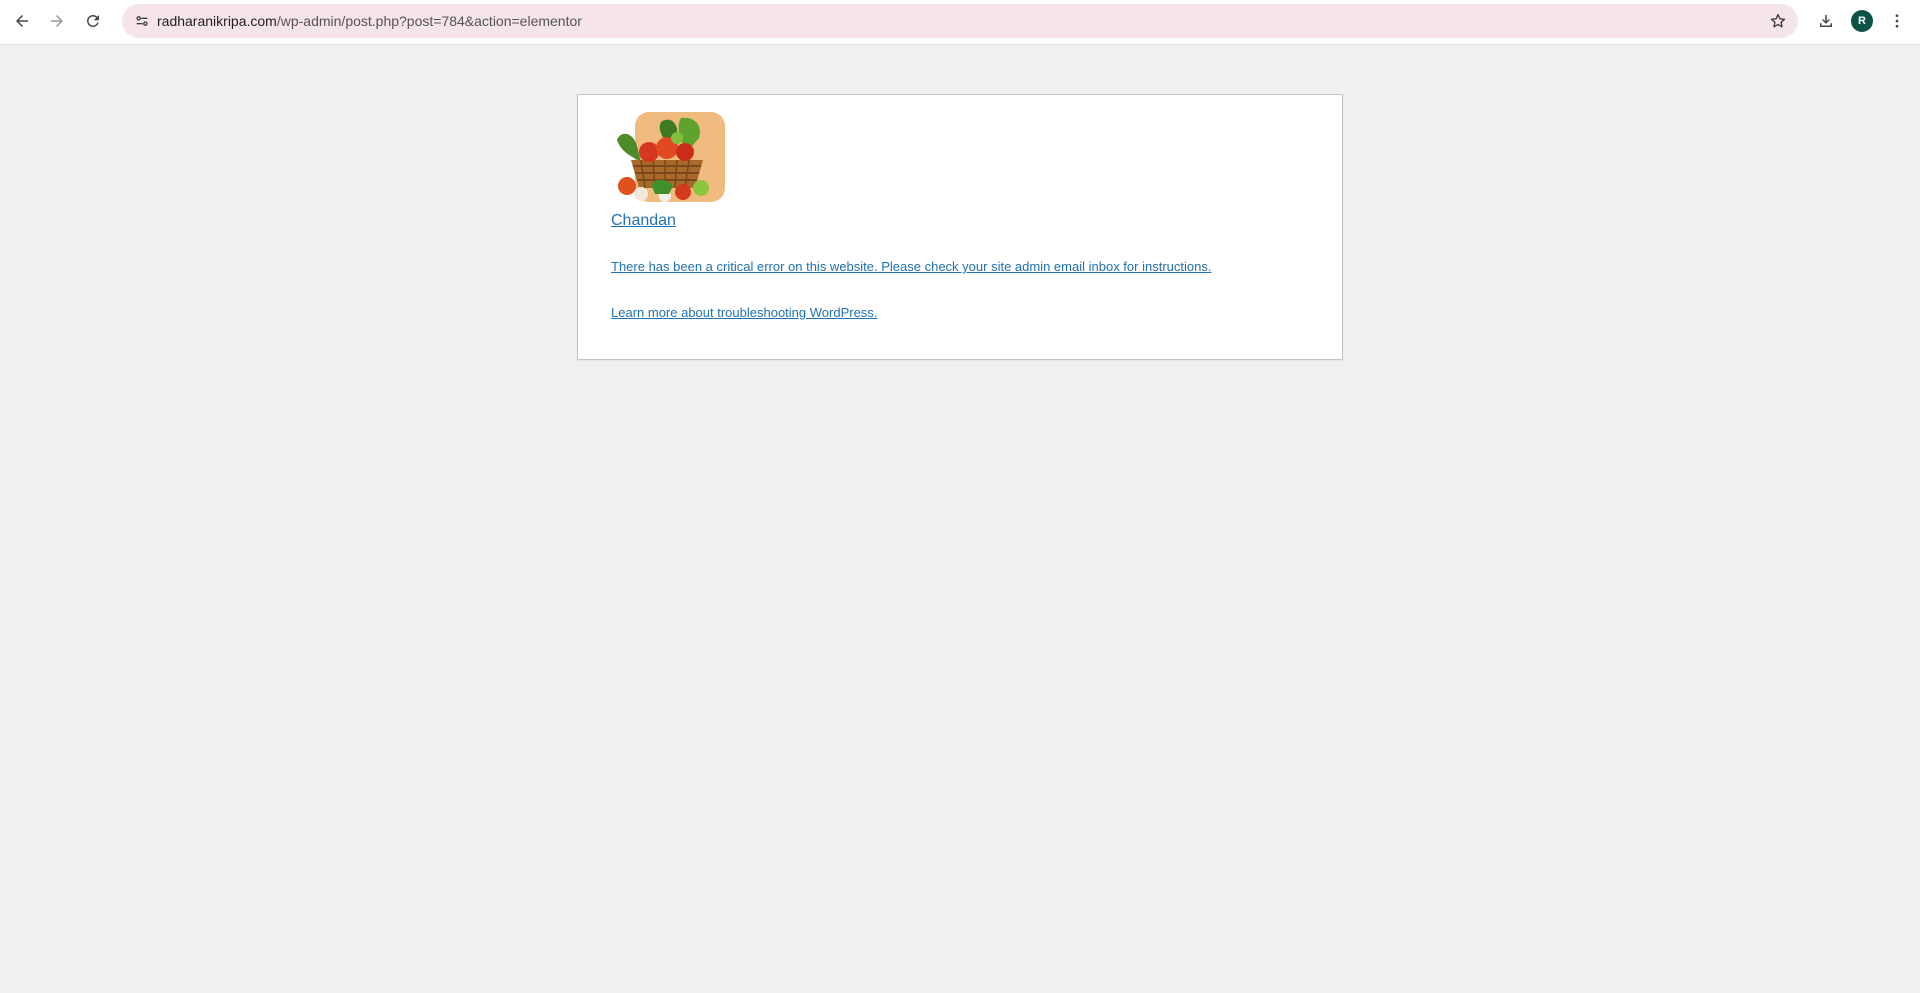 This screenshot has width=1920, height=993. I want to click on reload-icon, so click(92, 20).